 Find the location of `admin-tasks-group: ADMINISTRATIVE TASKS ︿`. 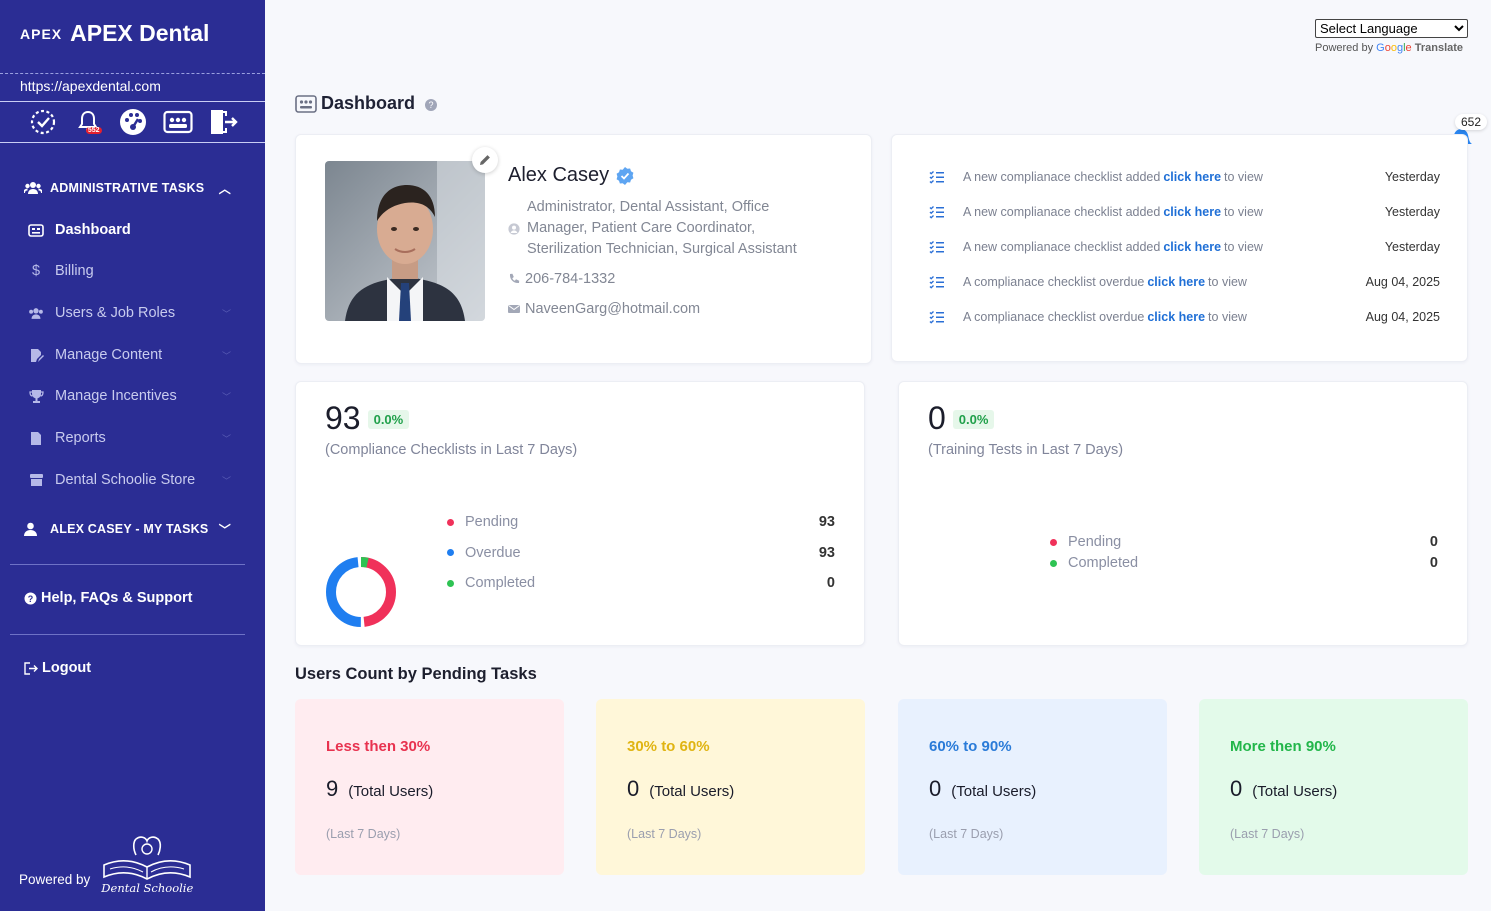

admin-tasks-group: ADMINISTRATIVE TASKS ︿ is located at coordinates (132, 188).